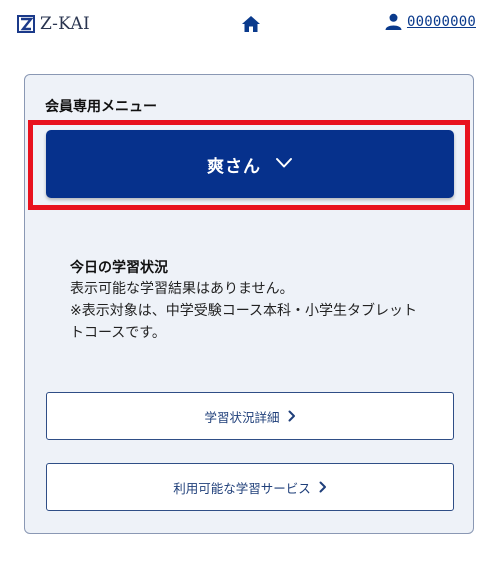 This screenshot has width=498, height=562. Describe the element at coordinates (244, 311) in the screenshot. I see `study-status-note: ※表示対象は、中学受験コース本科・小学生タブレット` at that location.